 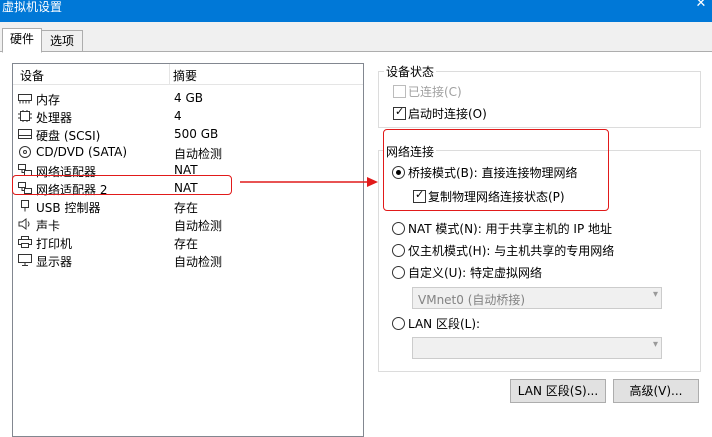 I want to click on title-bar: 虚拟机设置 ✕, so click(x=356, y=11).